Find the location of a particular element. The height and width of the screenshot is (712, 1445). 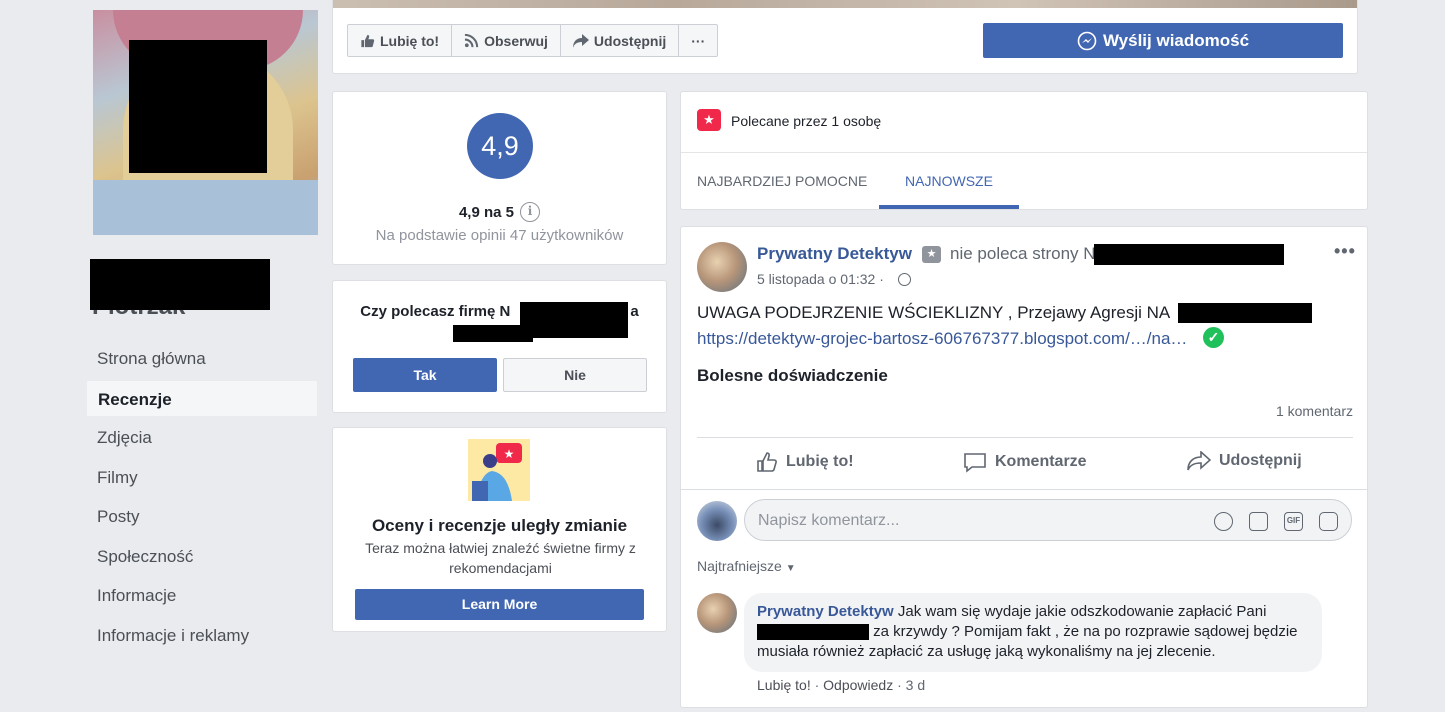

nav-about: Informacje is located at coordinates (202, 595).